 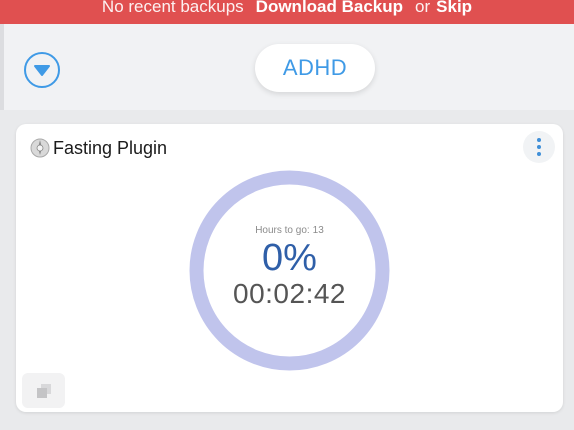 I want to click on more-vertical-icon, so click(x=539, y=147).